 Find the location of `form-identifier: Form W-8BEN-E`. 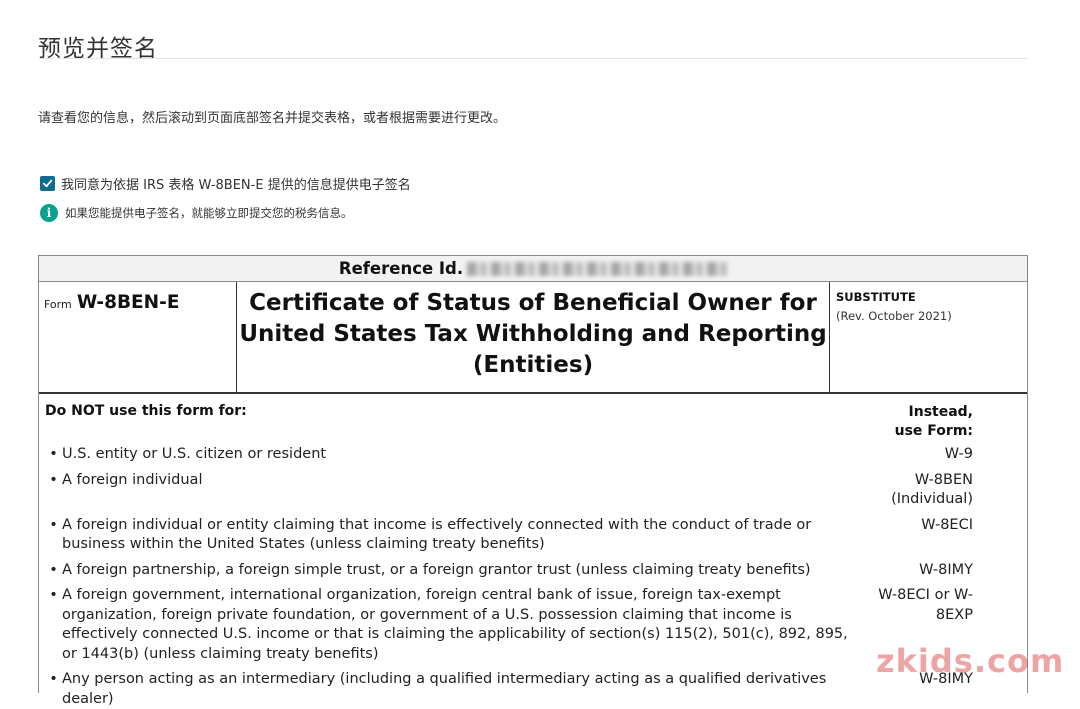

form-identifier: Form W-8BEN-E is located at coordinates (138, 337).